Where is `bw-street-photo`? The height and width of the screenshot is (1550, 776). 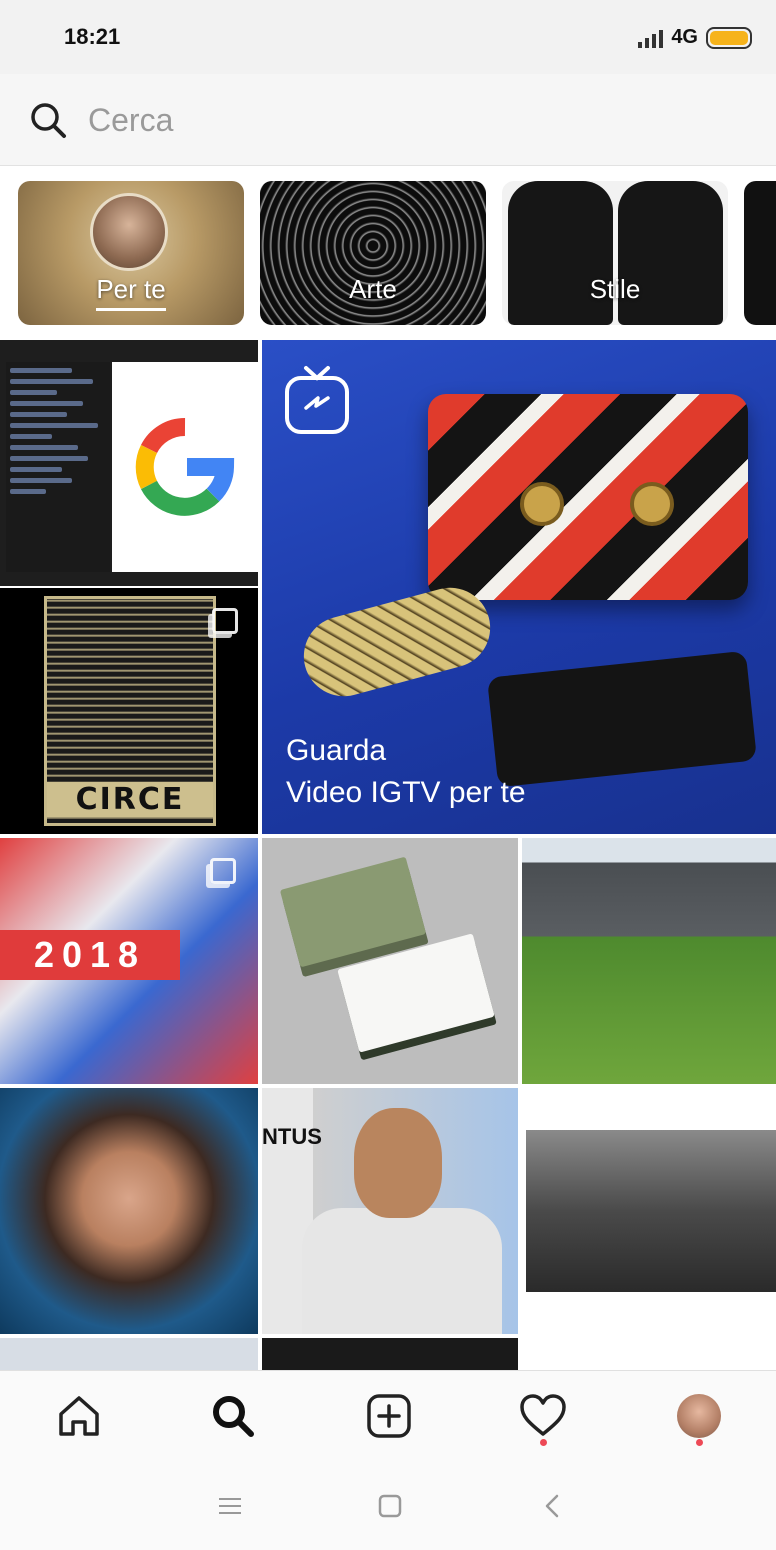
bw-street-photo is located at coordinates (651, 1211).